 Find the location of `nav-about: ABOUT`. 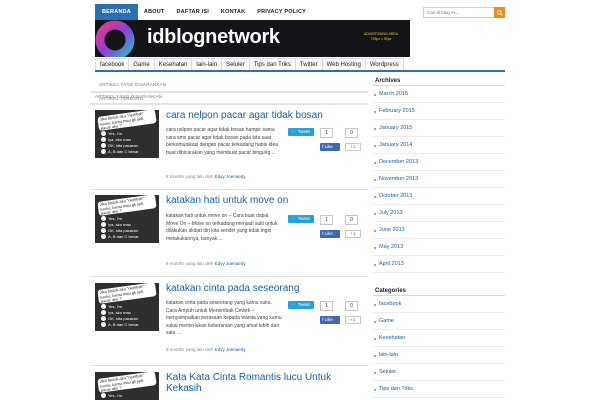

nav-about: ABOUT is located at coordinates (154, 12).